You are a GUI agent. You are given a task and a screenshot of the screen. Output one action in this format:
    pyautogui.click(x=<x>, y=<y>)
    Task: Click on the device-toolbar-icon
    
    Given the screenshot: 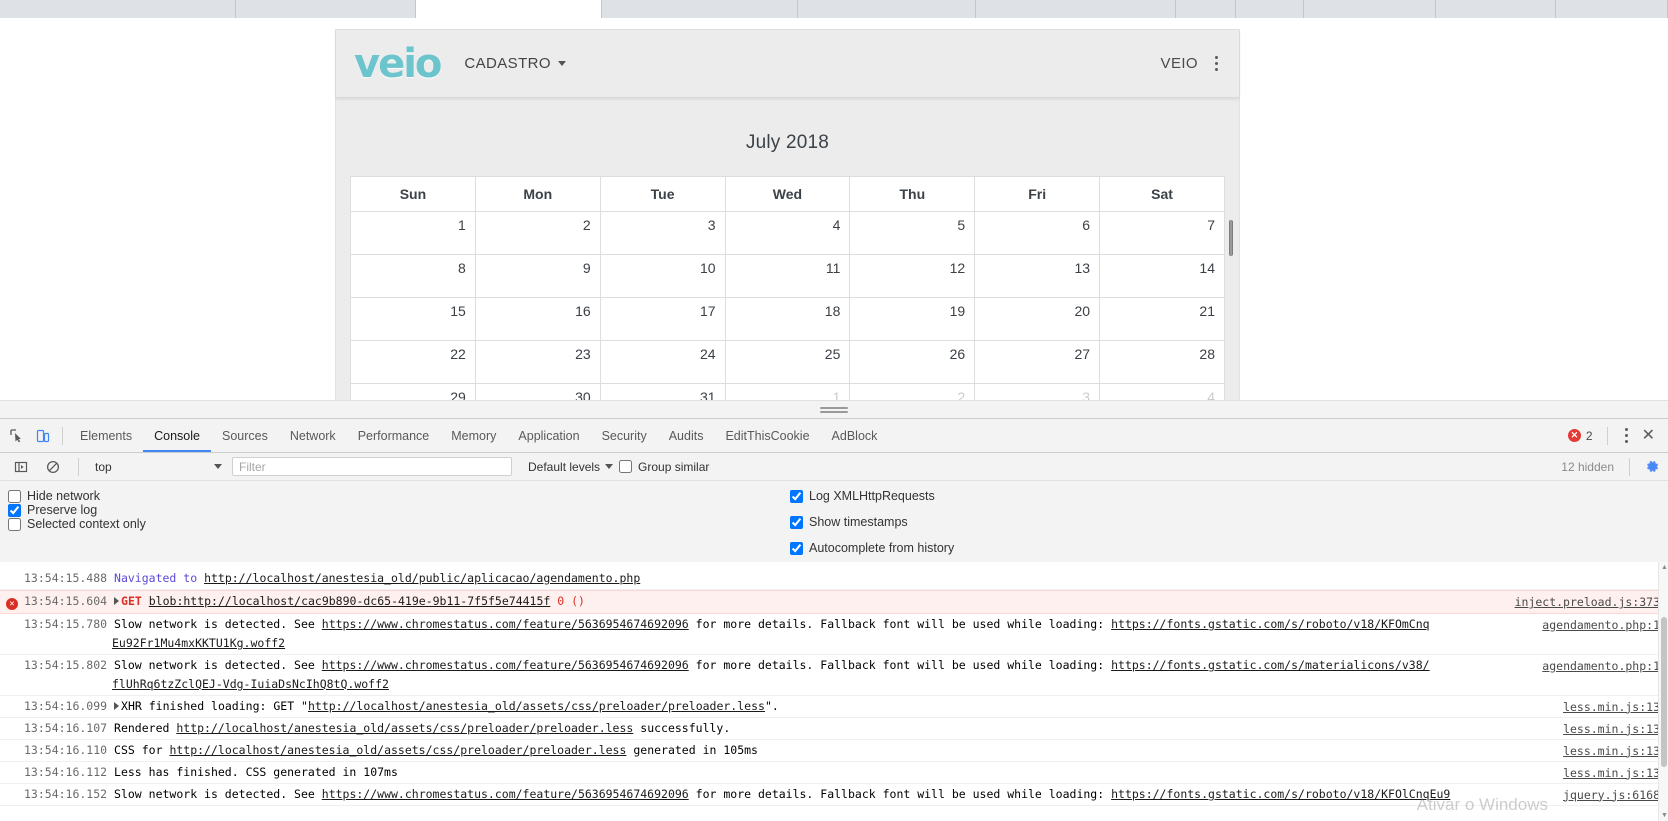 What is the action you would take?
    pyautogui.click(x=43, y=436)
    